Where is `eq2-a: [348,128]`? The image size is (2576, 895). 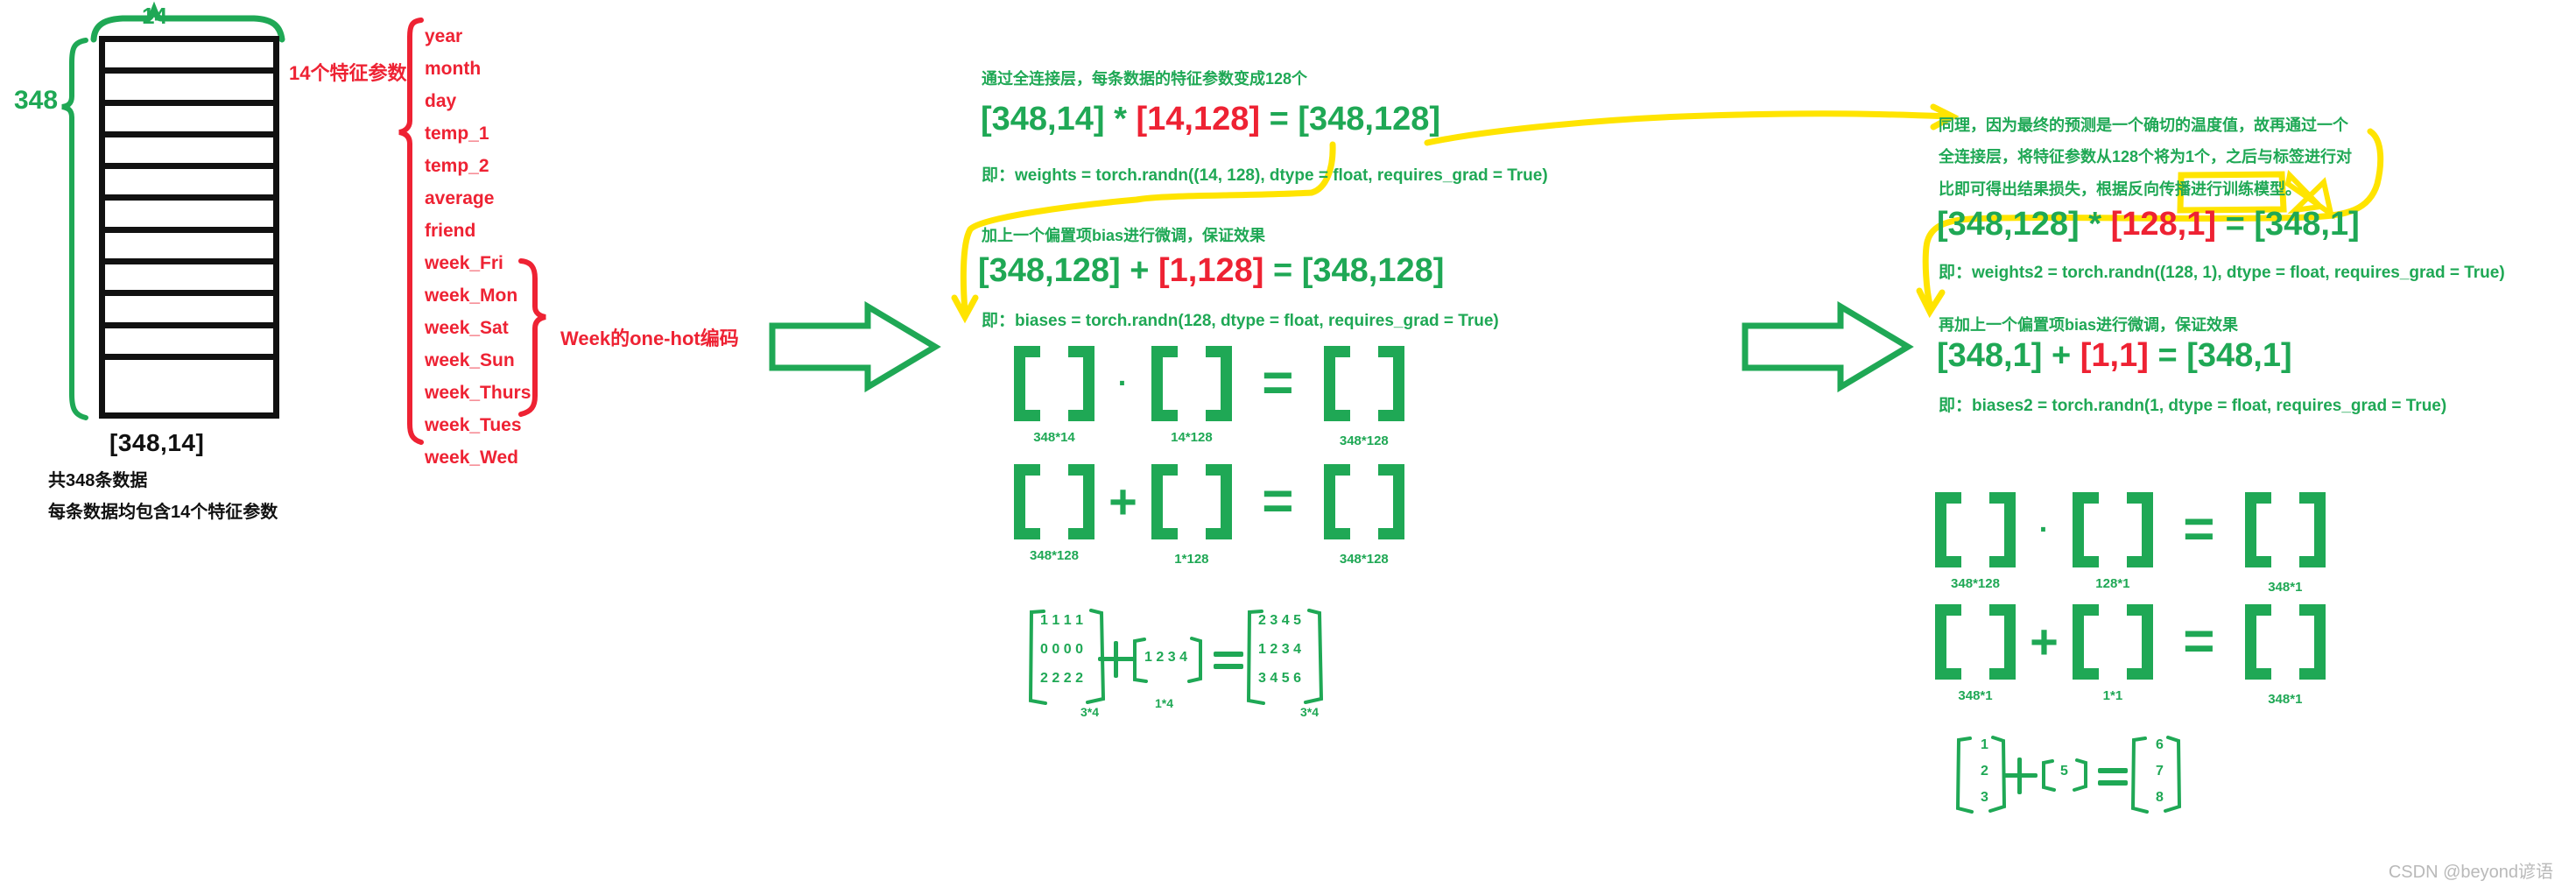
eq2-a: [348,128] is located at coordinates (1049, 270).